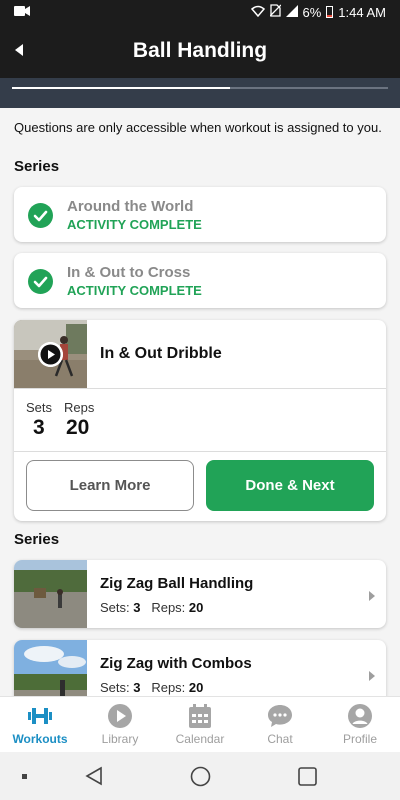  I want to click on tab-label: Calendar, so click(200, 739).